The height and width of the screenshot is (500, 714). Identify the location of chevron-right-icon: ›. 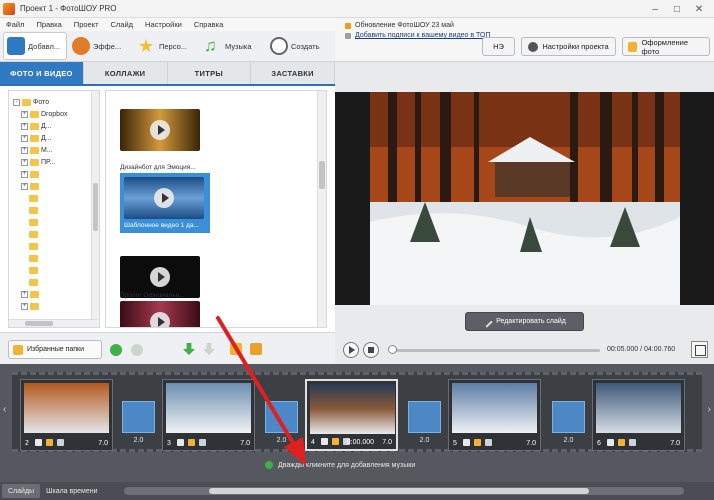
(709, 409).